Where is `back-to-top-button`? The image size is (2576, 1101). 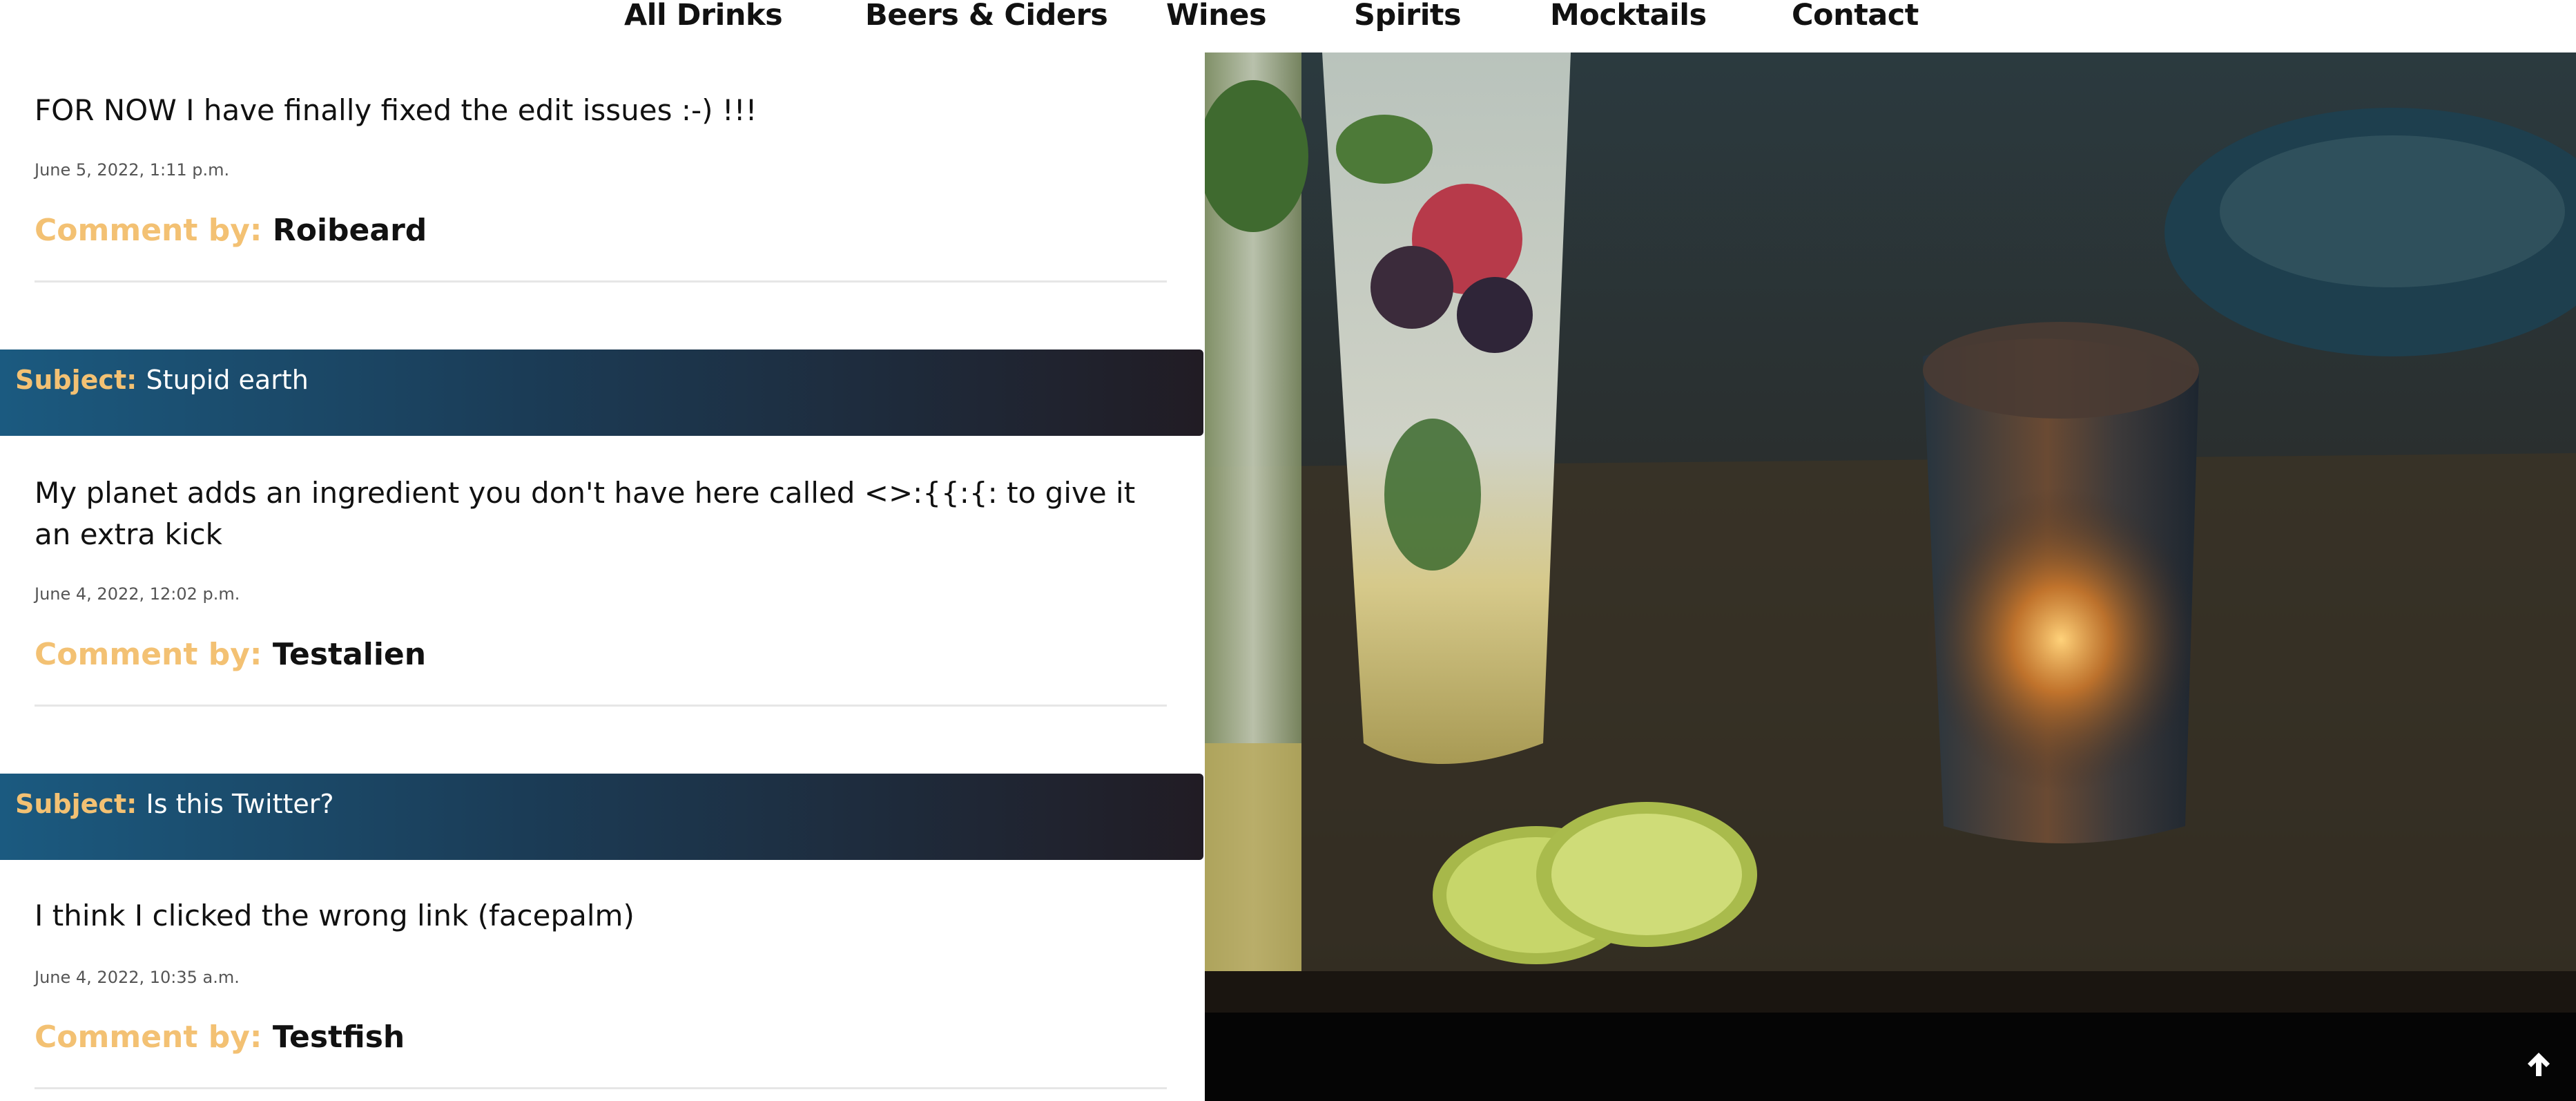
back-to-top-button is located at coordinates (2539, 1064).